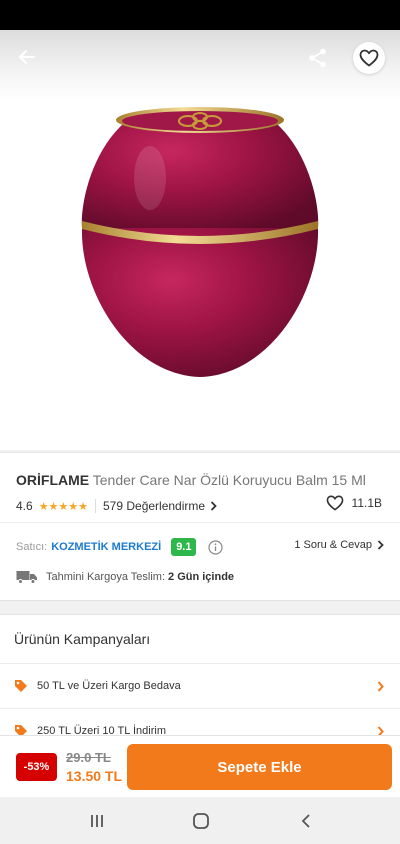  What do you see at coordinates (333, 545) in the screenshot?
I see `qa-label: 1 Soru & Cevap` at bounding box center [333, 545].